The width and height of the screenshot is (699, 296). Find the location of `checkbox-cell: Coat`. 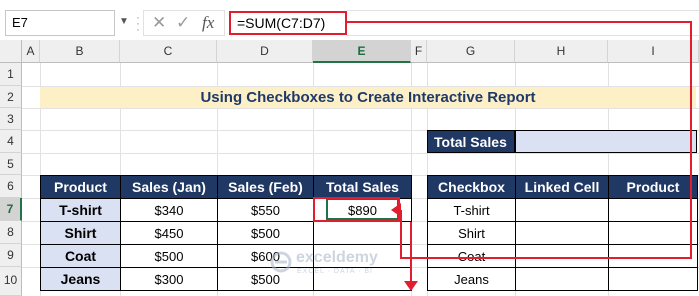

checkbox-cell: Coat is located at coordinates (471, 256).